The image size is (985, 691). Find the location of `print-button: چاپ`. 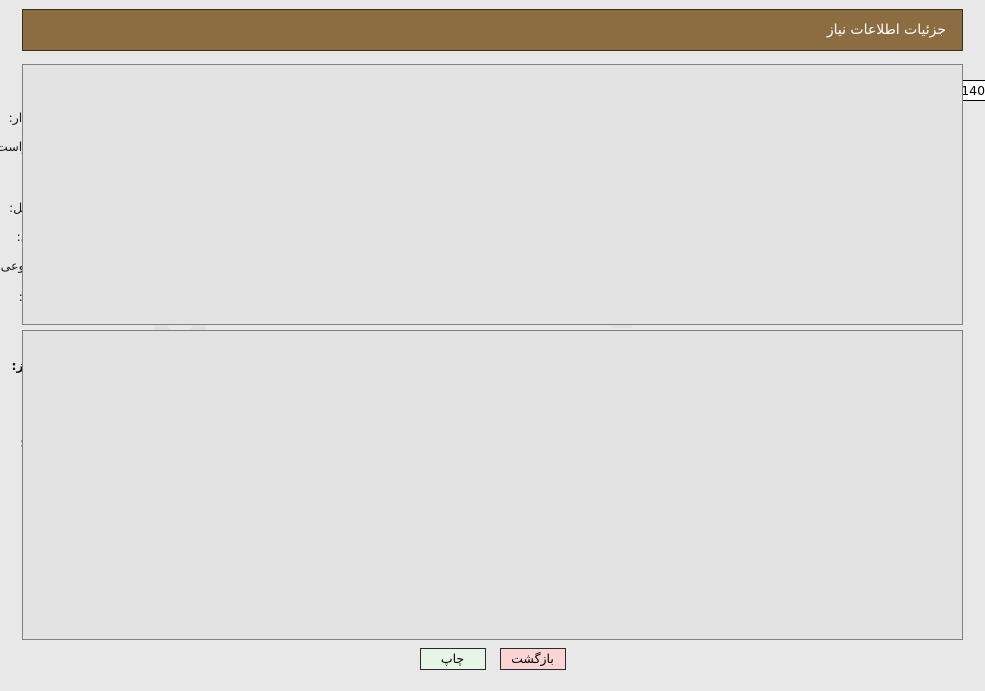

print-button: چاپ is located at coordinates (452, 659).